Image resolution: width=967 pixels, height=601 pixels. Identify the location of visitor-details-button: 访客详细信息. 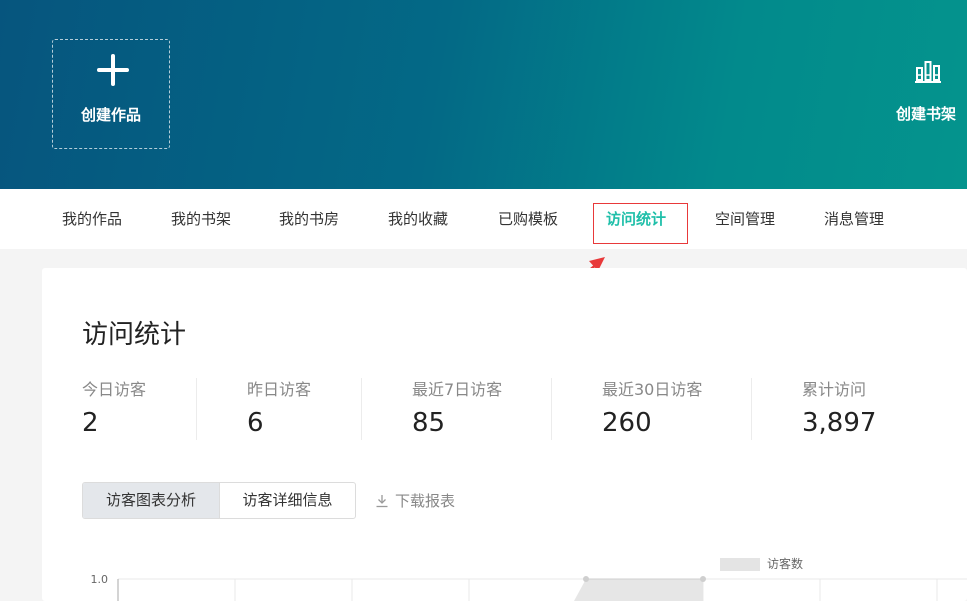
(287, 500).